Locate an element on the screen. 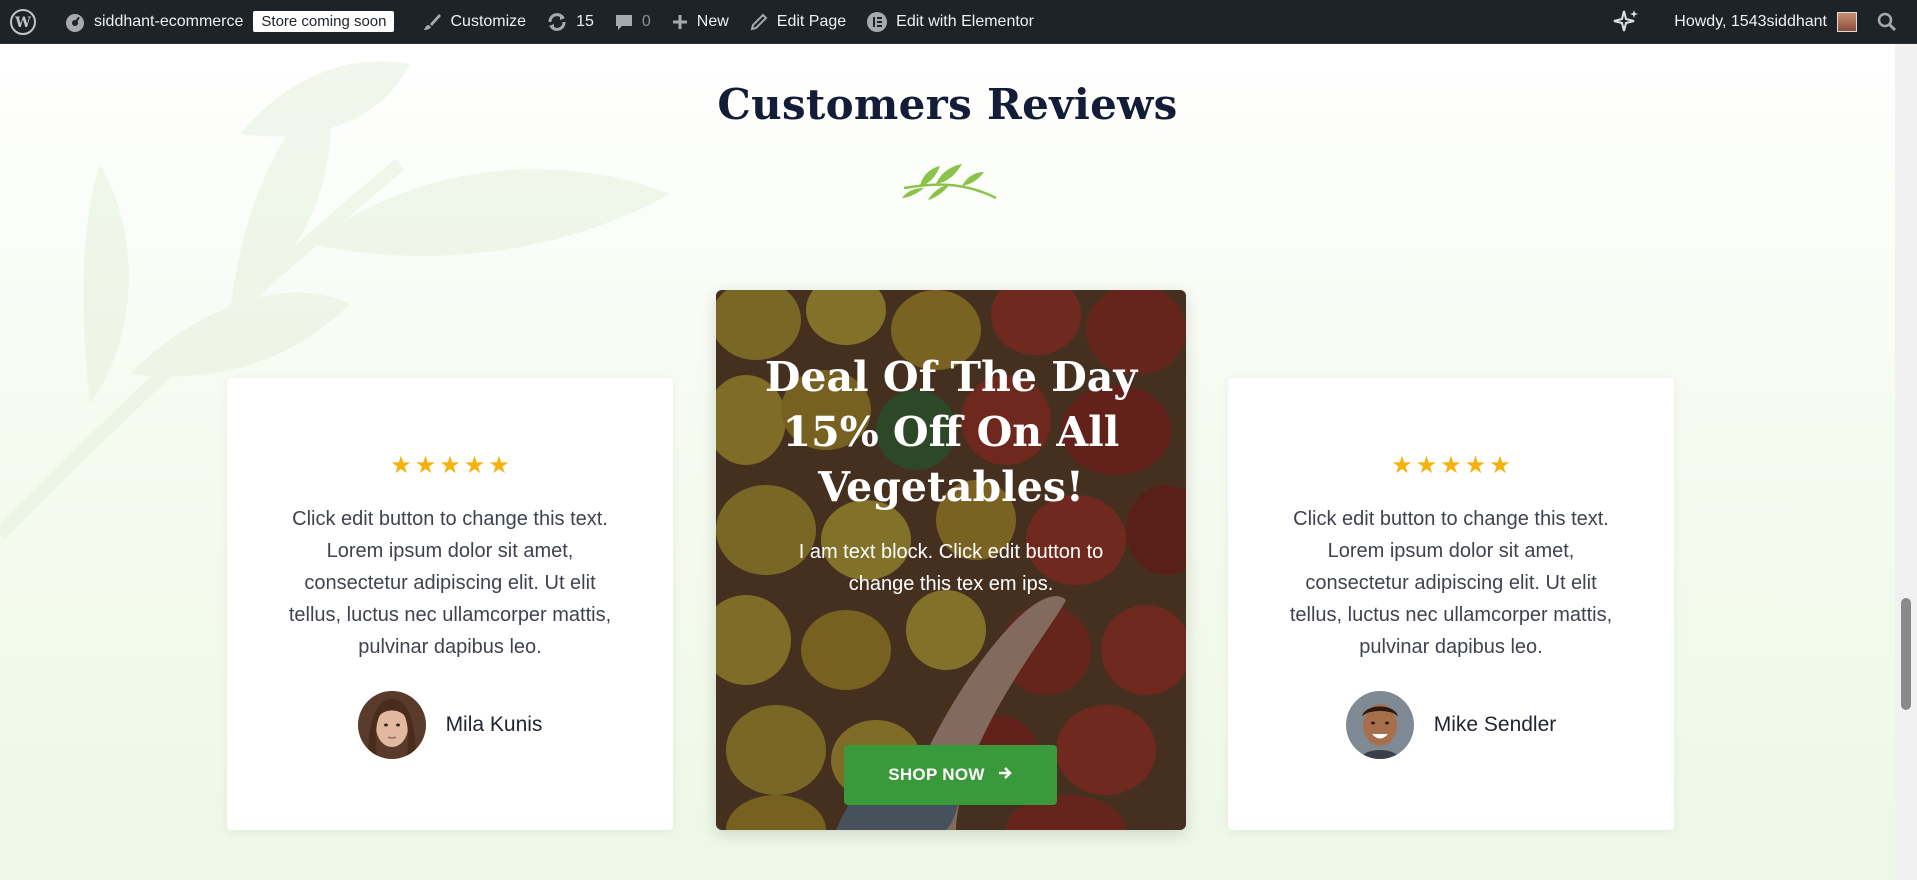  site-name-menu: siddhant-ecommerce Store coming soon is located at coordinates (233, 22).